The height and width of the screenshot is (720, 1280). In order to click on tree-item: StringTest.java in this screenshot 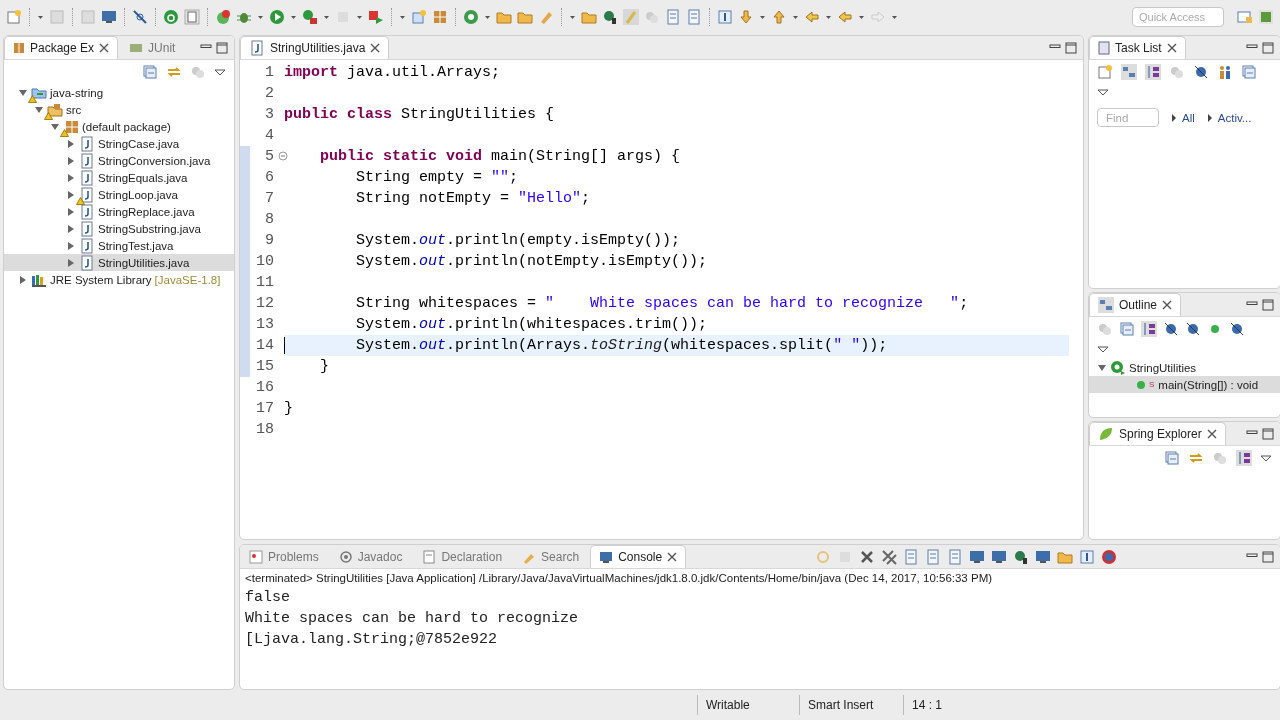, I will do `click(119, 246)`.